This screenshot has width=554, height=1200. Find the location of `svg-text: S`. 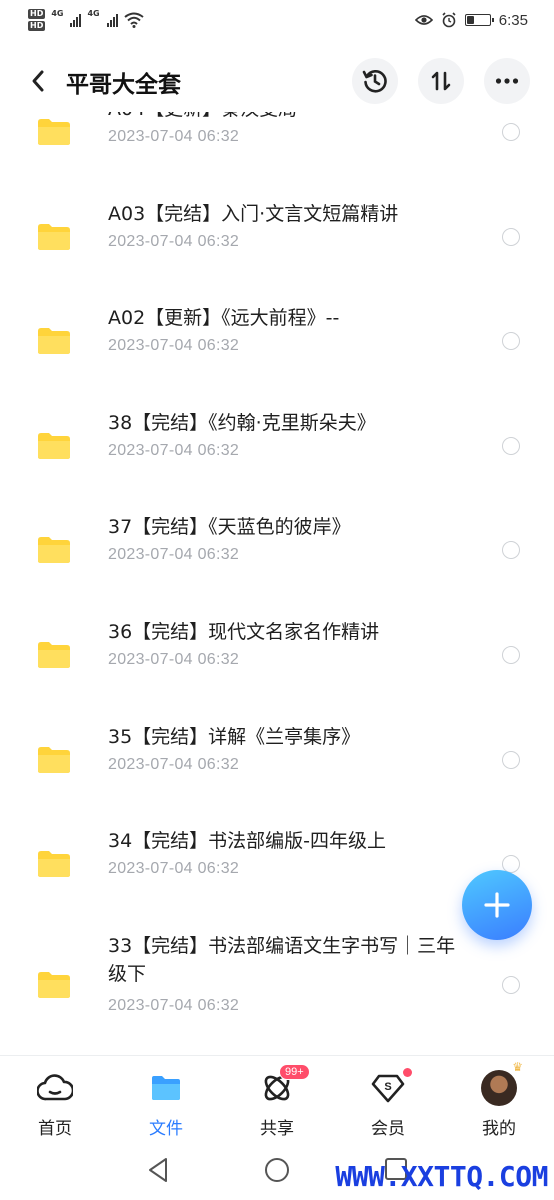

svg-text: S is located at coordinates (387, 1087).